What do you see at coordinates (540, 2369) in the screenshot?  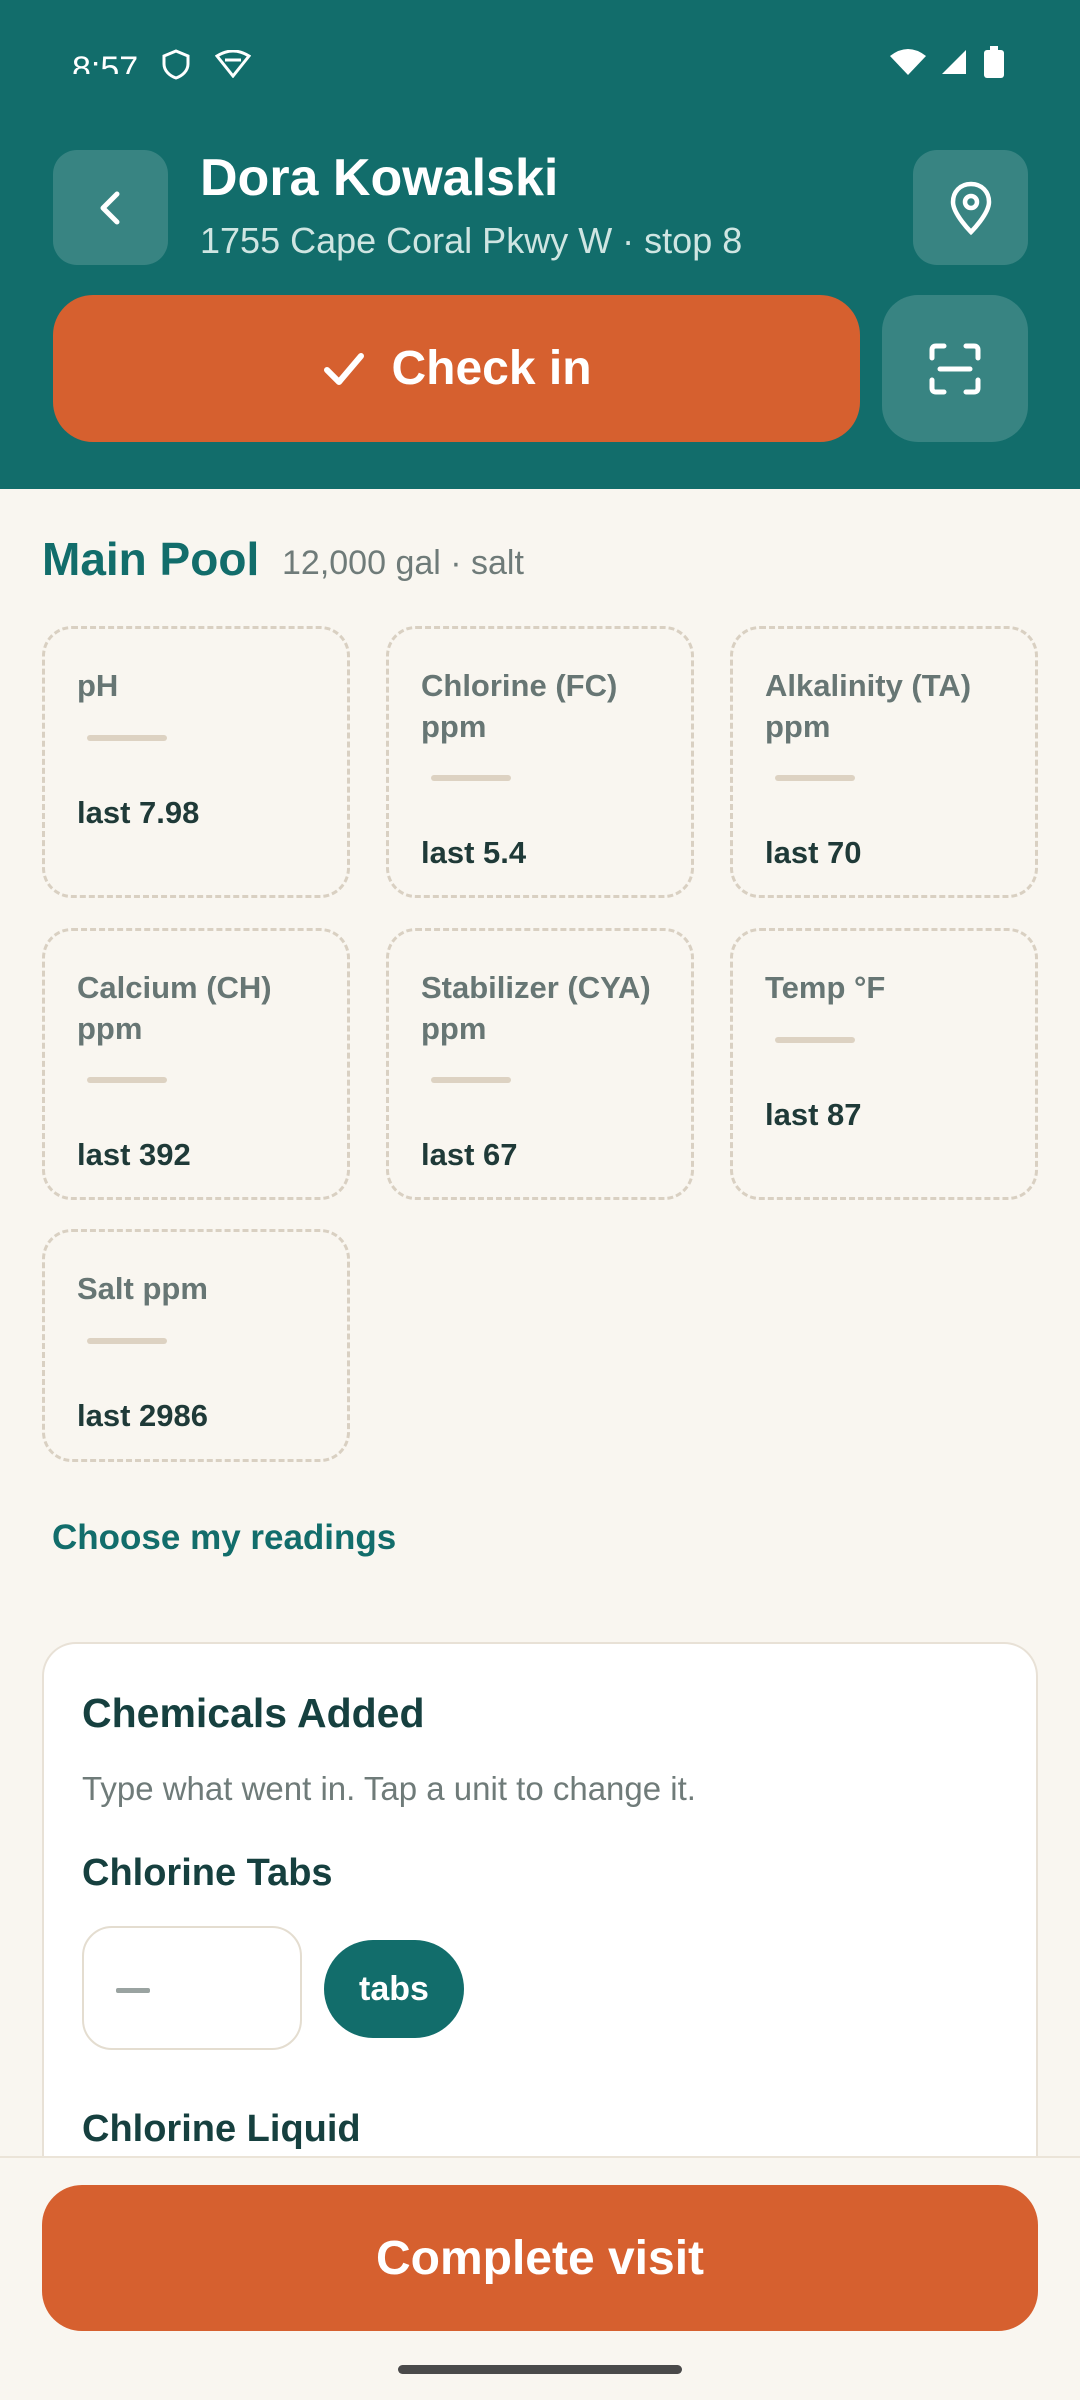 I see `home-indicator` at bounding box center [540, 2369].